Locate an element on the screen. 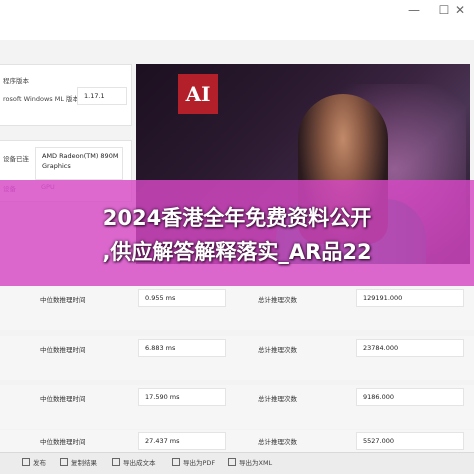 The image size is (474, 474). share-label: 发布 is located at coordinates (39, 463).